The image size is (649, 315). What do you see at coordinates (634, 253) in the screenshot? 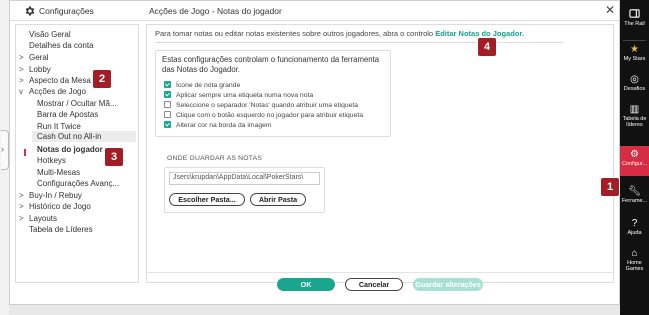
I see `home-icon: ⌂` at bounding box center [634, 253].